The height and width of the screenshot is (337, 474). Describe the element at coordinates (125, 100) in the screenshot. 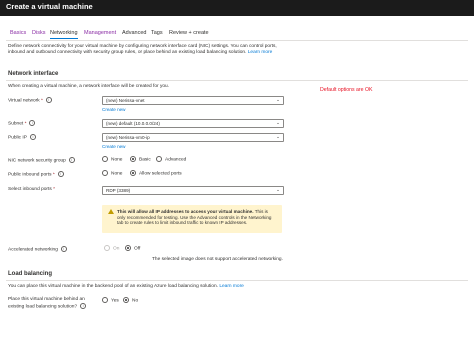

I see `virtual-network-value: (new) Nerissa-vnet` at that location.